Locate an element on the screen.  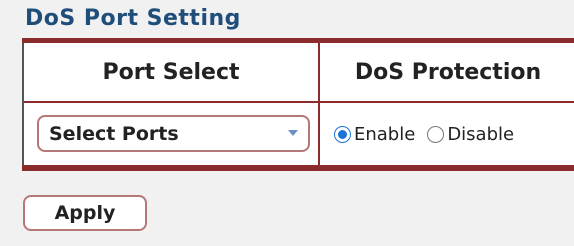
enable-label: Enable is located at coordinates (384, 134).